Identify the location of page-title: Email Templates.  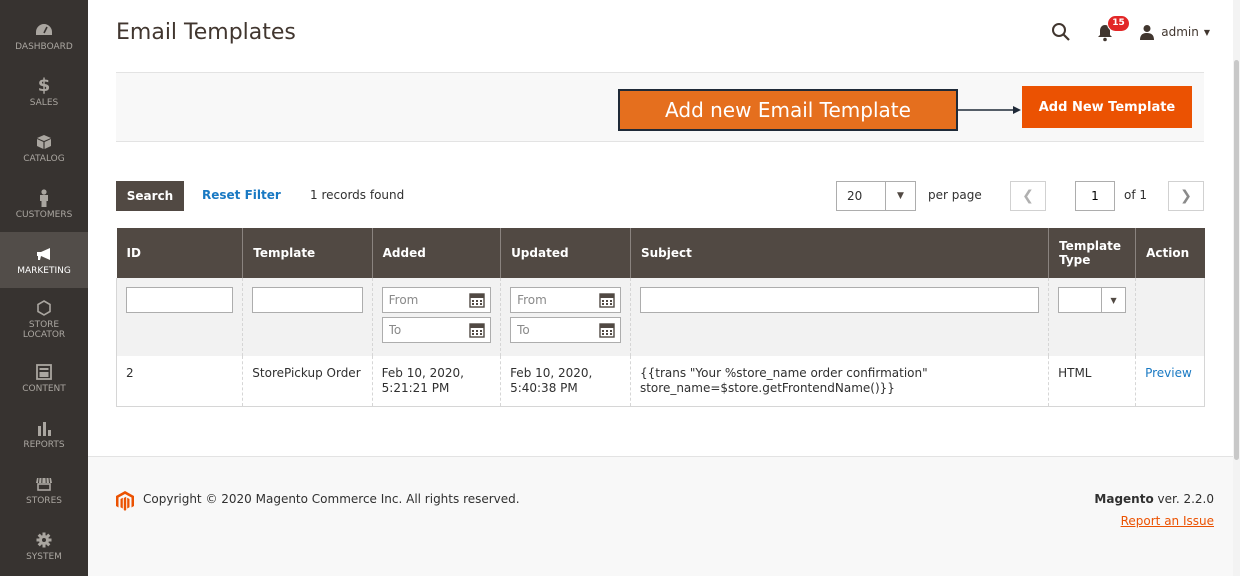
(206, 32).